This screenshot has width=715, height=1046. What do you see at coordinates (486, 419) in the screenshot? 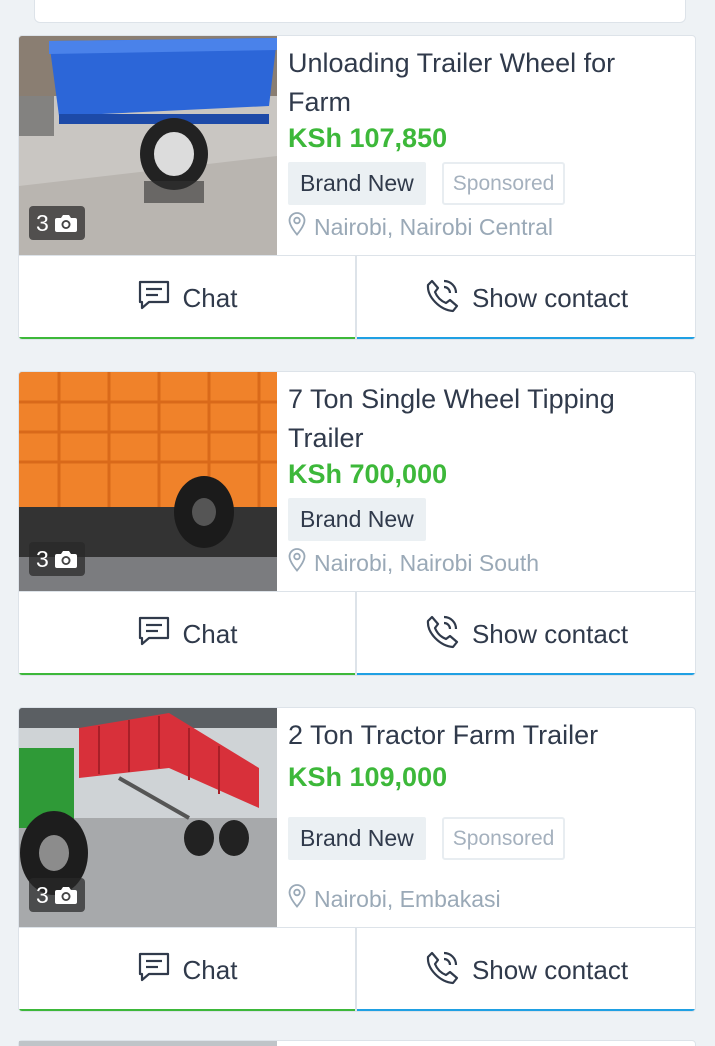
I see `listing-title: 7 Ton Single Wheel Tipping Trailer` at bounding box center [486, 419].